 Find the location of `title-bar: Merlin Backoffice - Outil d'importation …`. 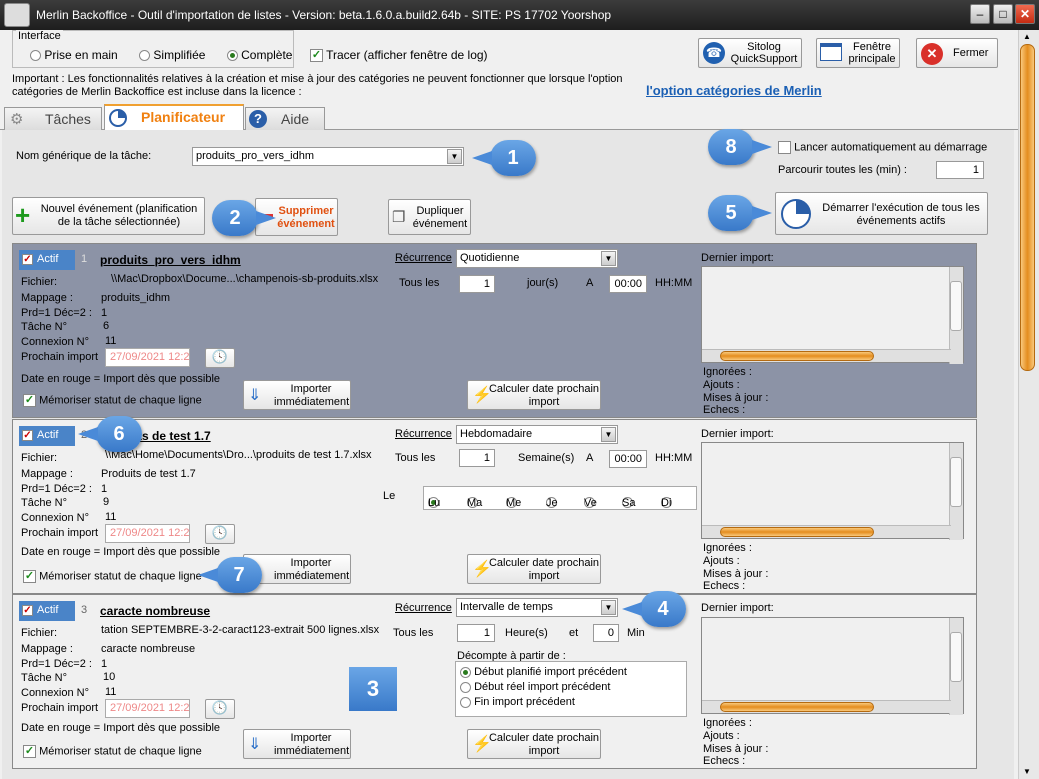

title-bar: Merlin Backoffice - Outil d'importation … is located at coordinates (519, 15).